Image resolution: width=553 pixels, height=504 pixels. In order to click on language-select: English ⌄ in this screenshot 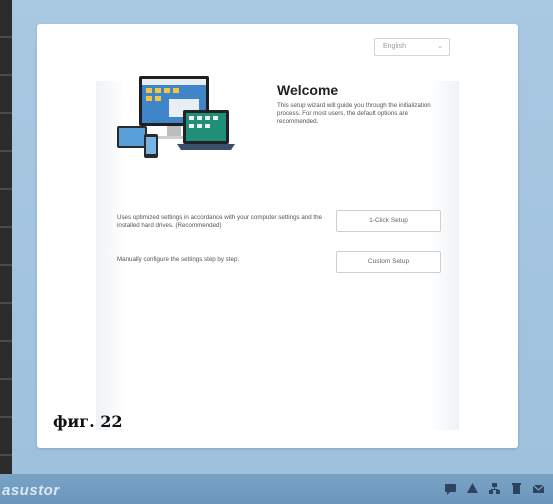, I will do `click(412, 47)`.